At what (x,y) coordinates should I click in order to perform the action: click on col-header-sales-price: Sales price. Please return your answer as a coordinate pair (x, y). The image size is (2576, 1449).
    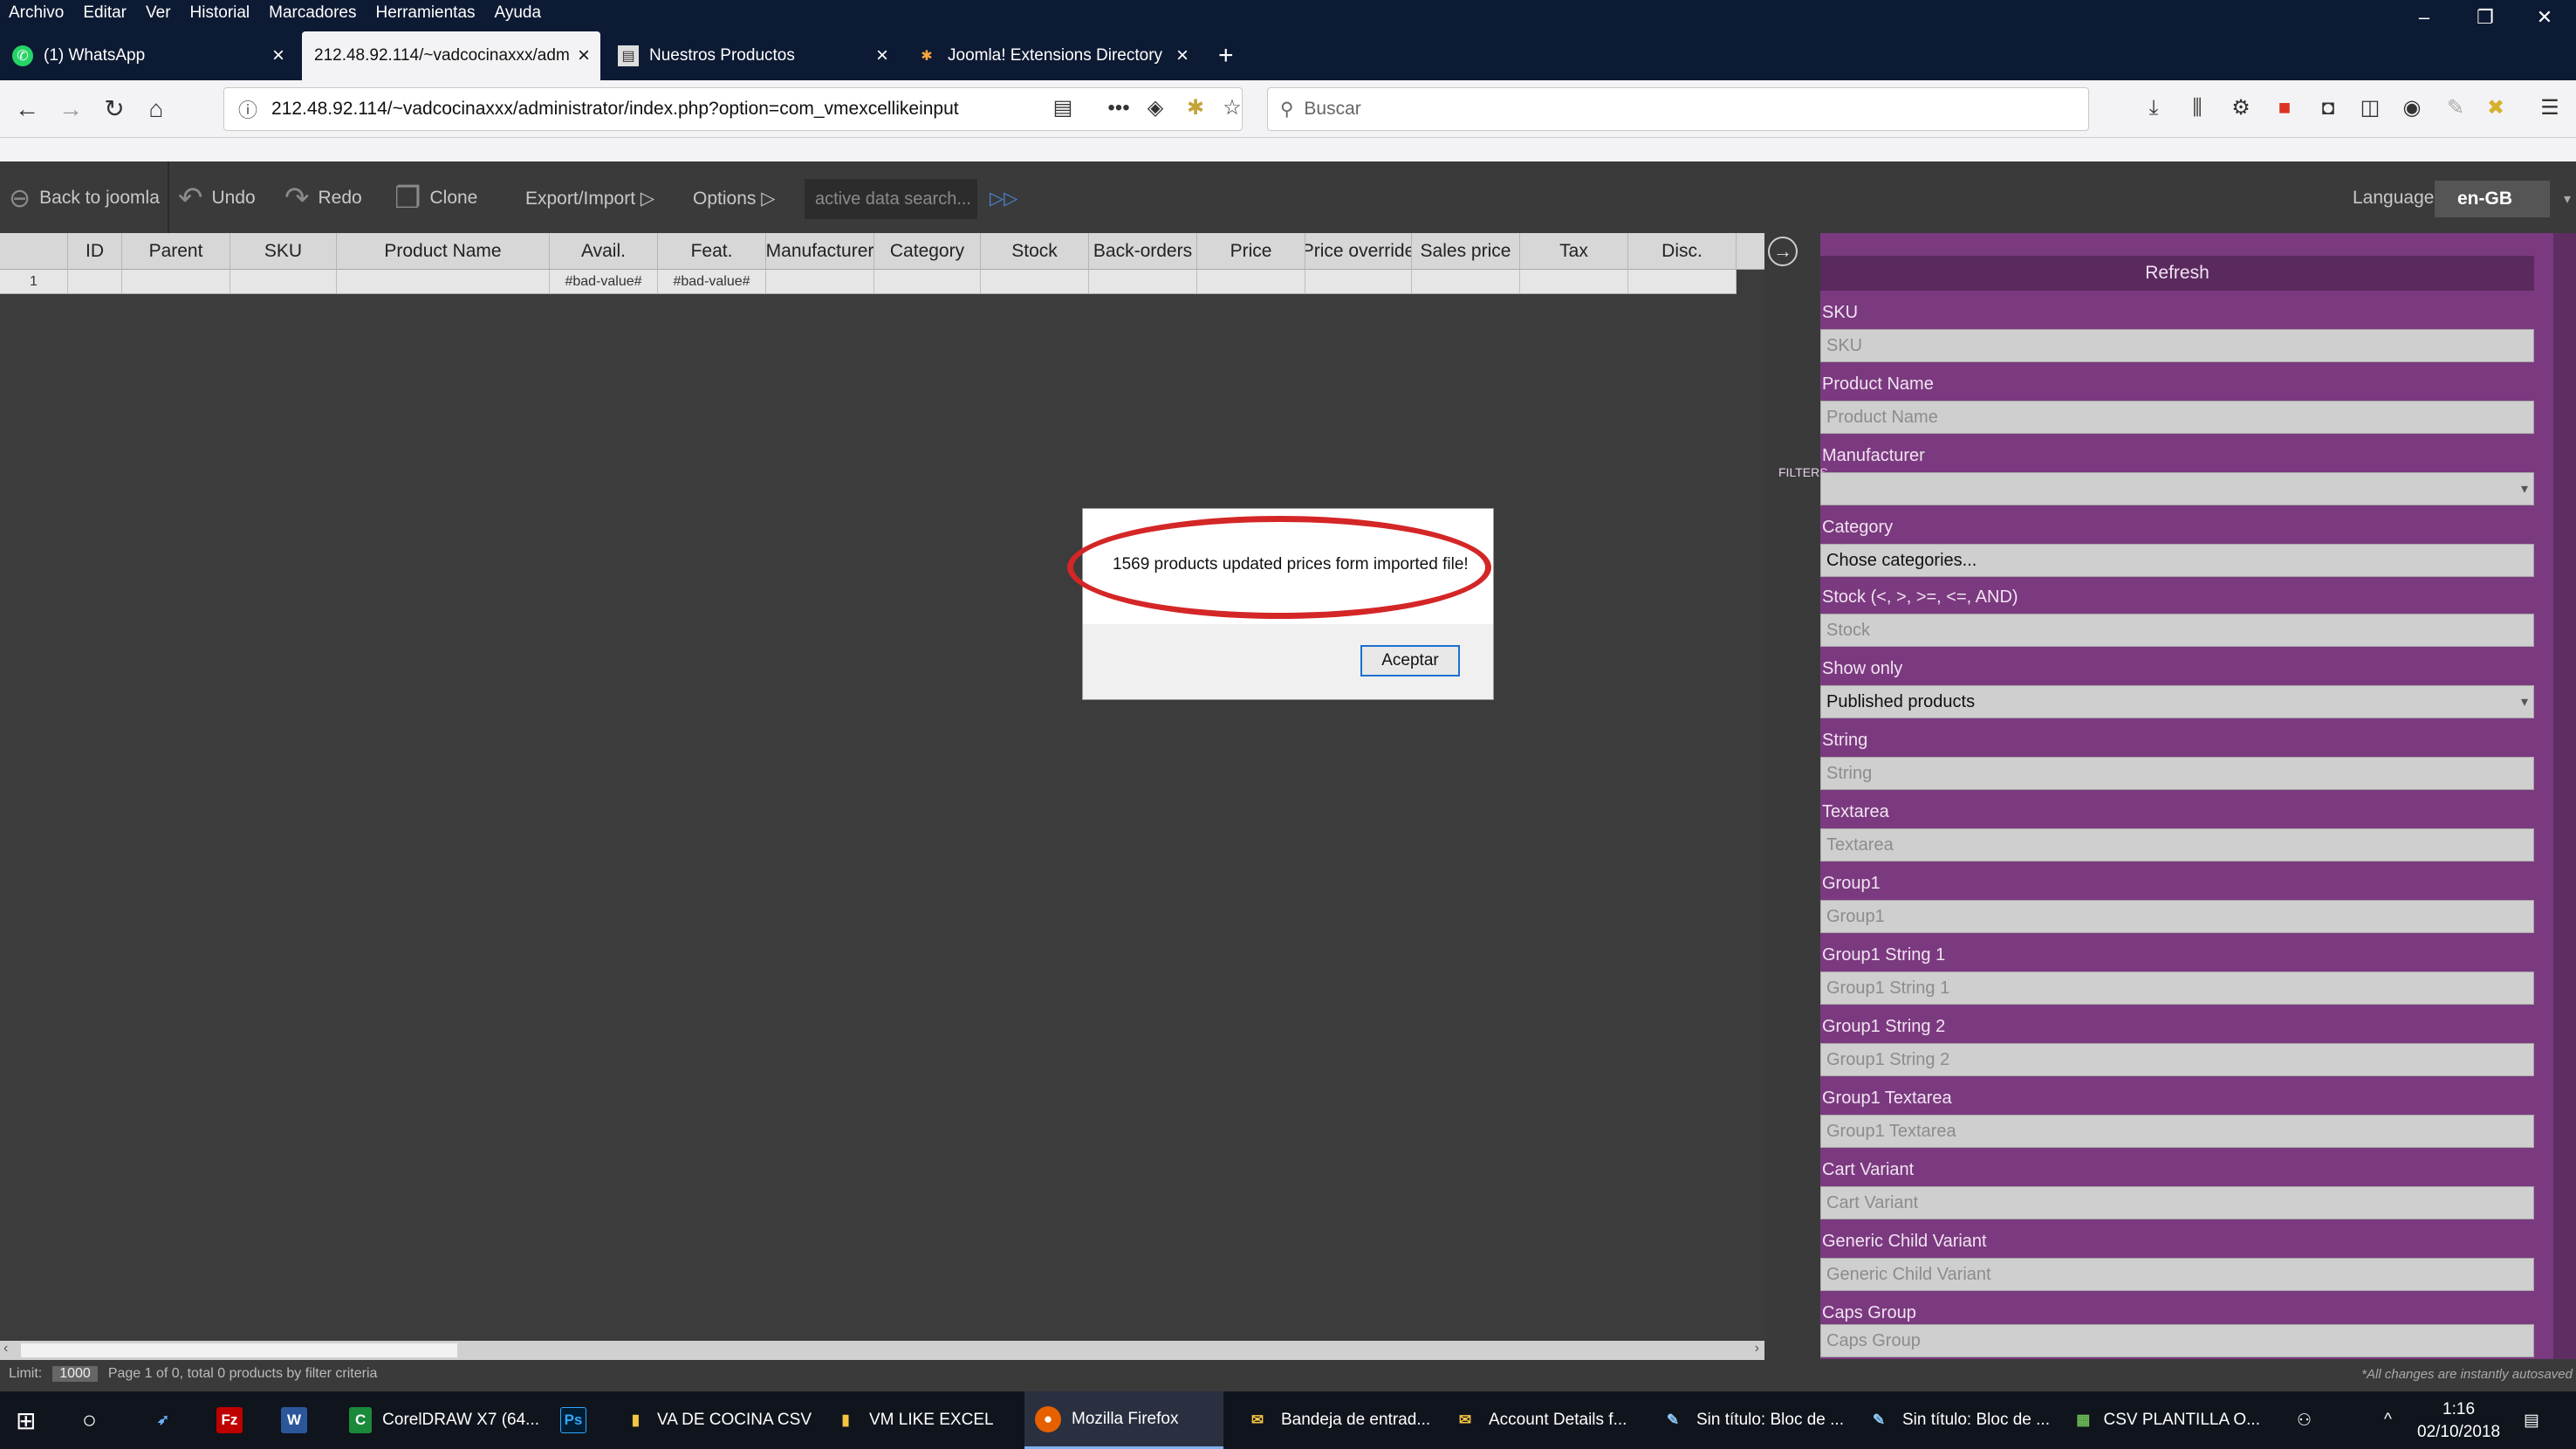
    Looking at the image, I should click on (1466, 251).